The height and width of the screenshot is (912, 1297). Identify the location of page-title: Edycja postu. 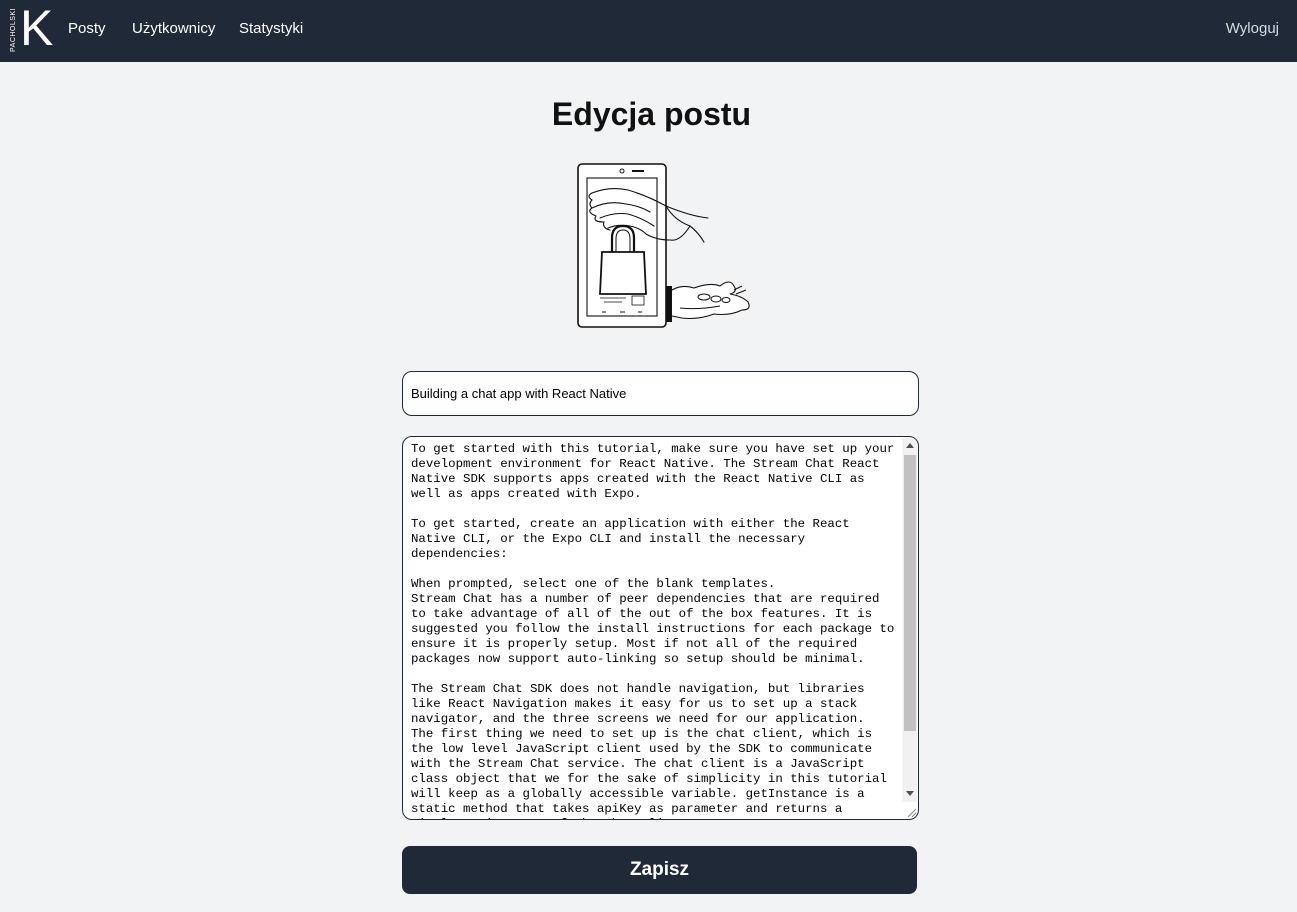
(651, 114).